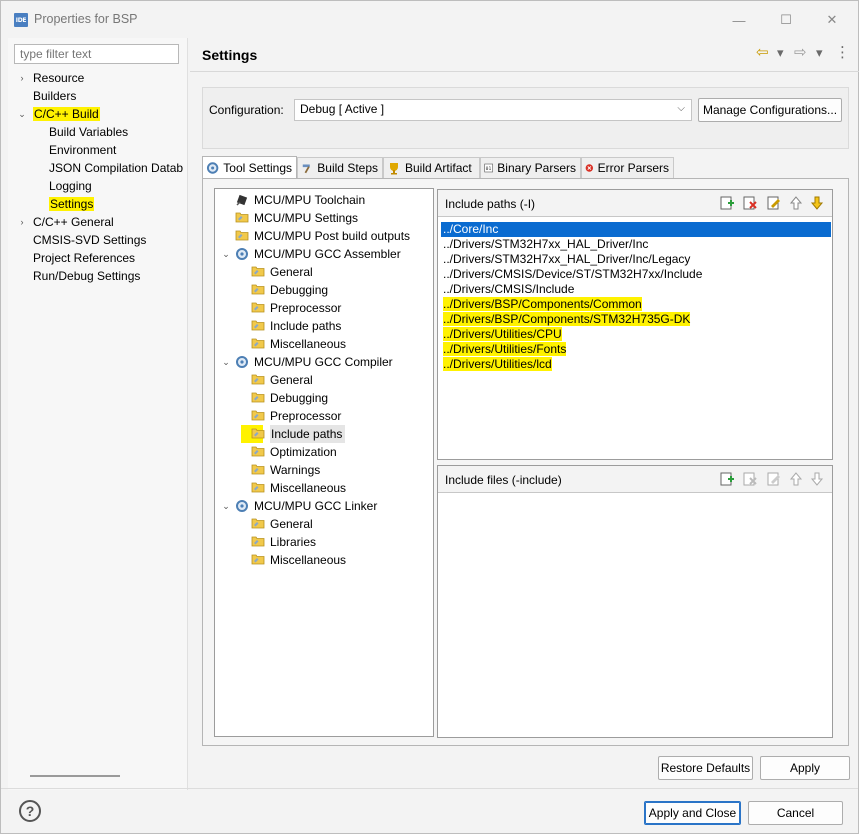 This screenshot has height=834, width=859. I want to click on restore-defaults-button: Restore Defaults, so click(705, 768).